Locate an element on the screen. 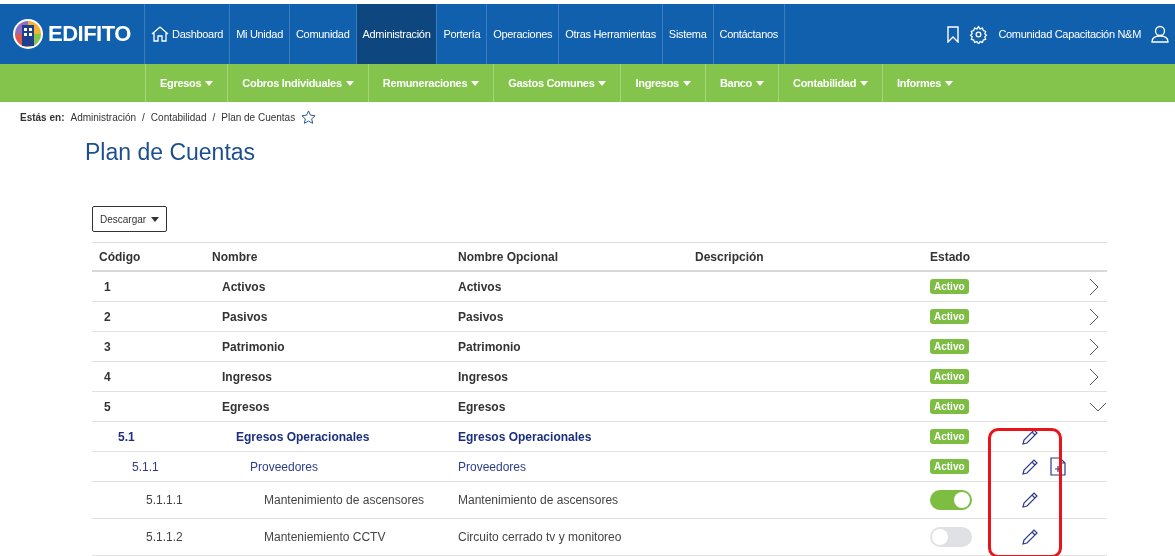  name-cell-text: Activos is located at coordinates (244, 286).